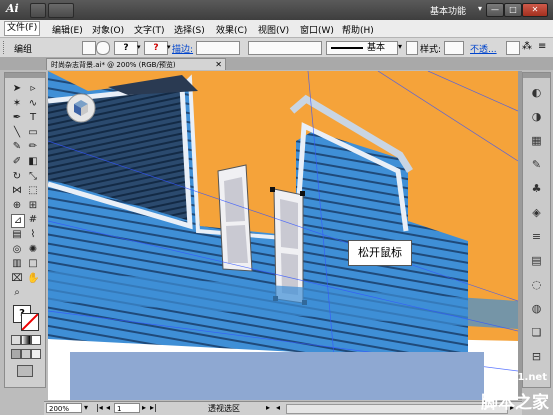  What do you see at coordinates (536, 332) in the screenshot?
I see `layers-icon: ❏` at bounding box center [536, 332].